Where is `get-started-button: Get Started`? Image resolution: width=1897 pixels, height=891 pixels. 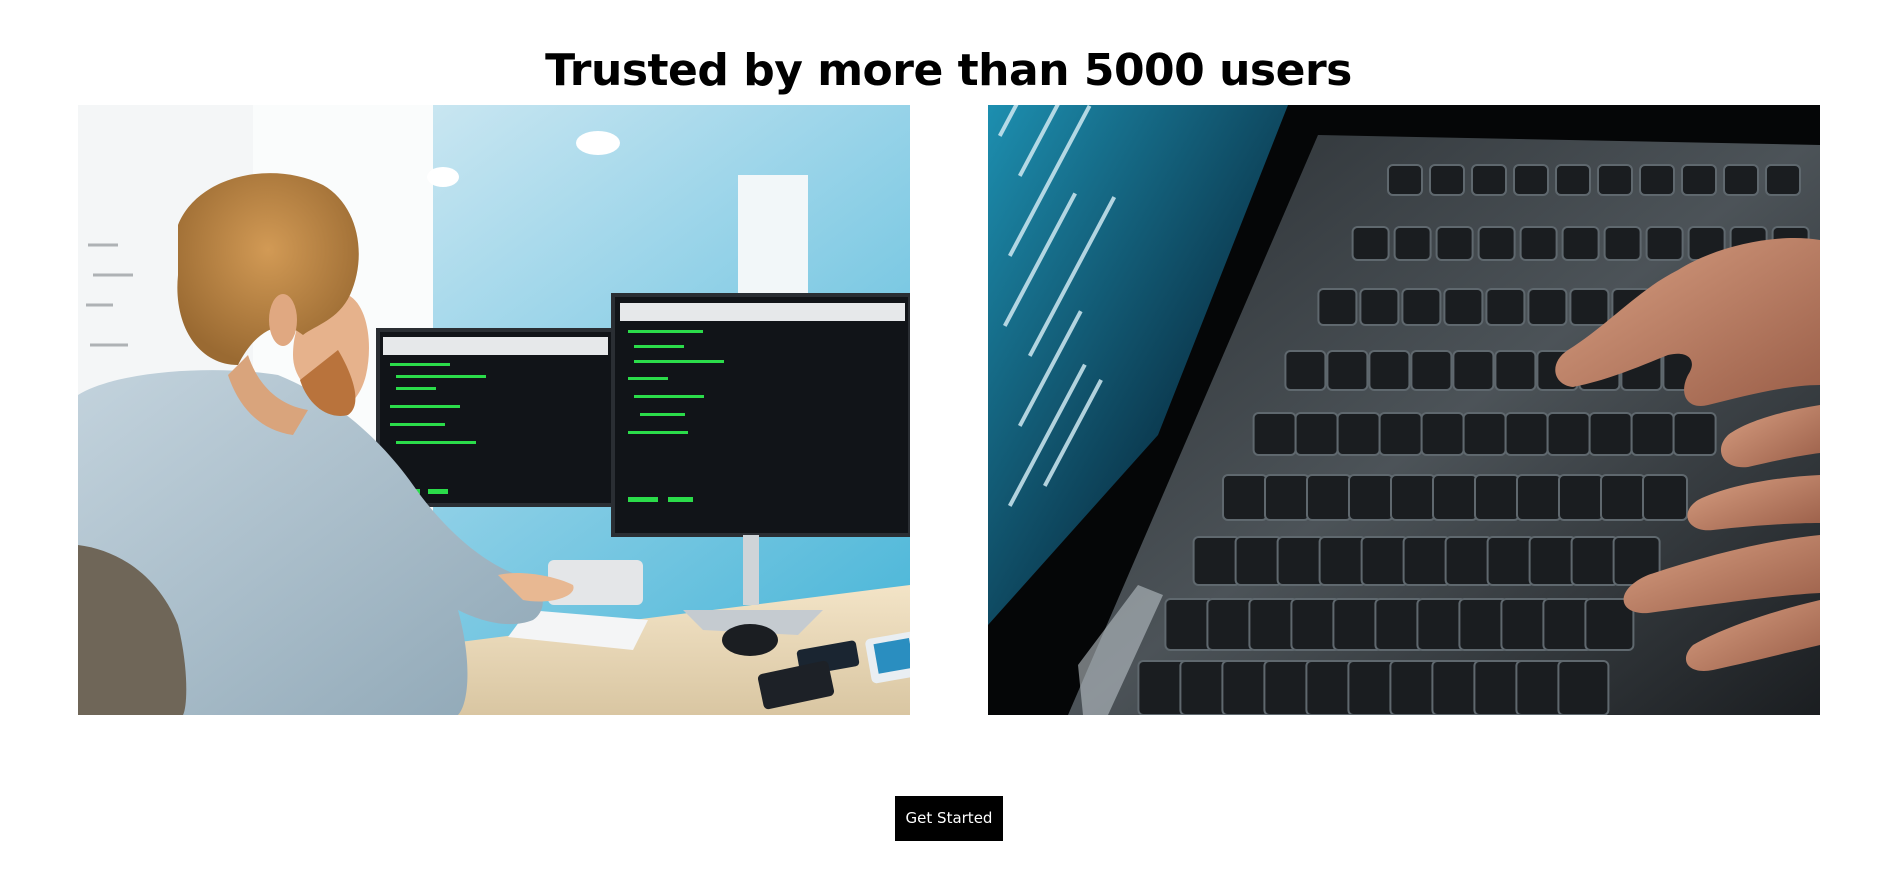
get-started-button: Get Started is located at coordinates (949, 818).